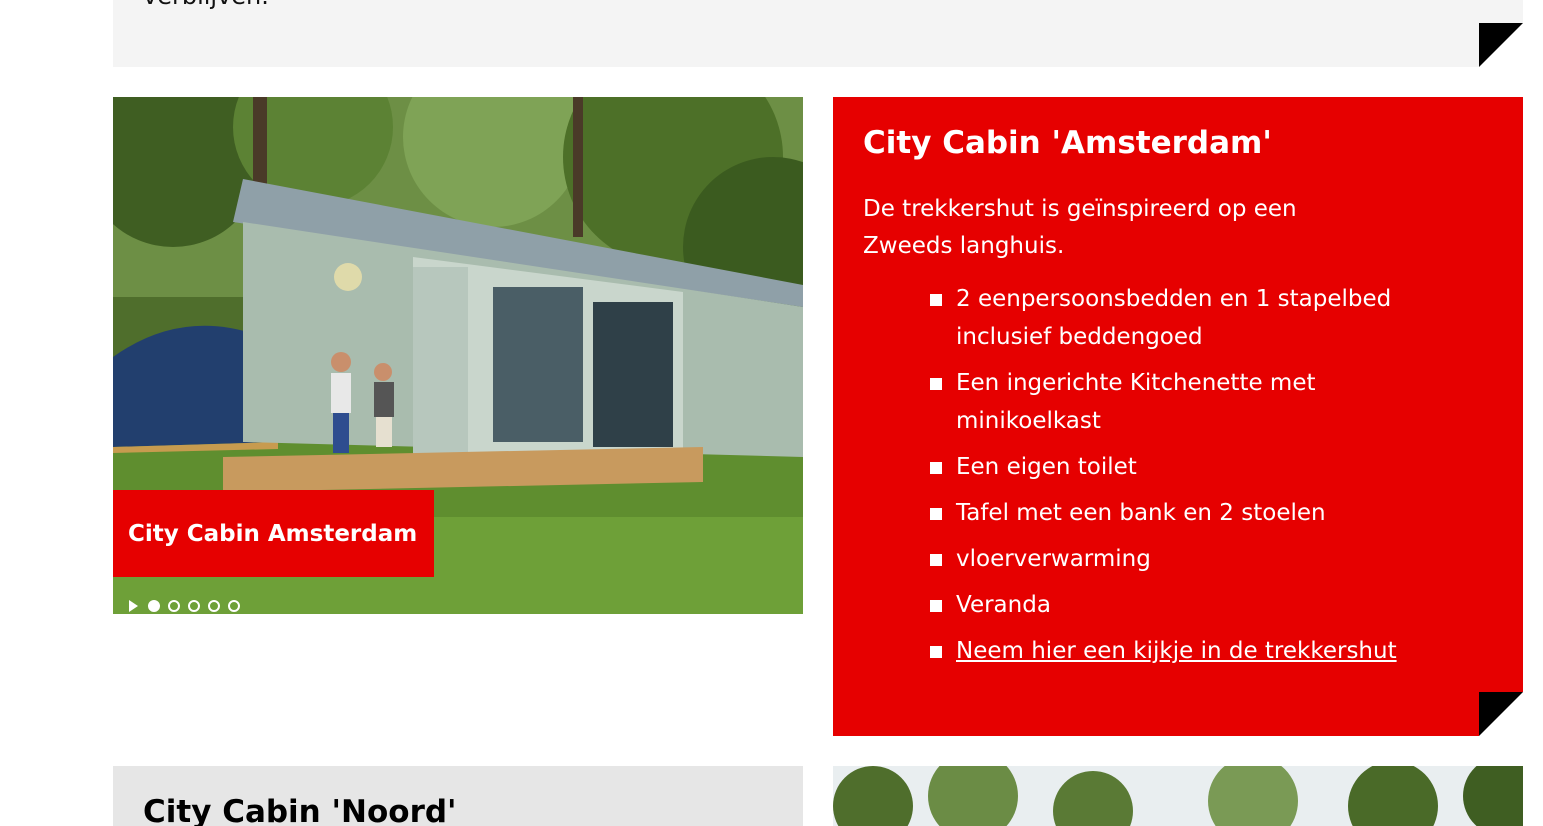 The image size is (1543, 826). What do you see at coordinates (1053, 559) in the screenshot?
I see `feature-text: vloerverwarming` at bounding box center [1053, 559].